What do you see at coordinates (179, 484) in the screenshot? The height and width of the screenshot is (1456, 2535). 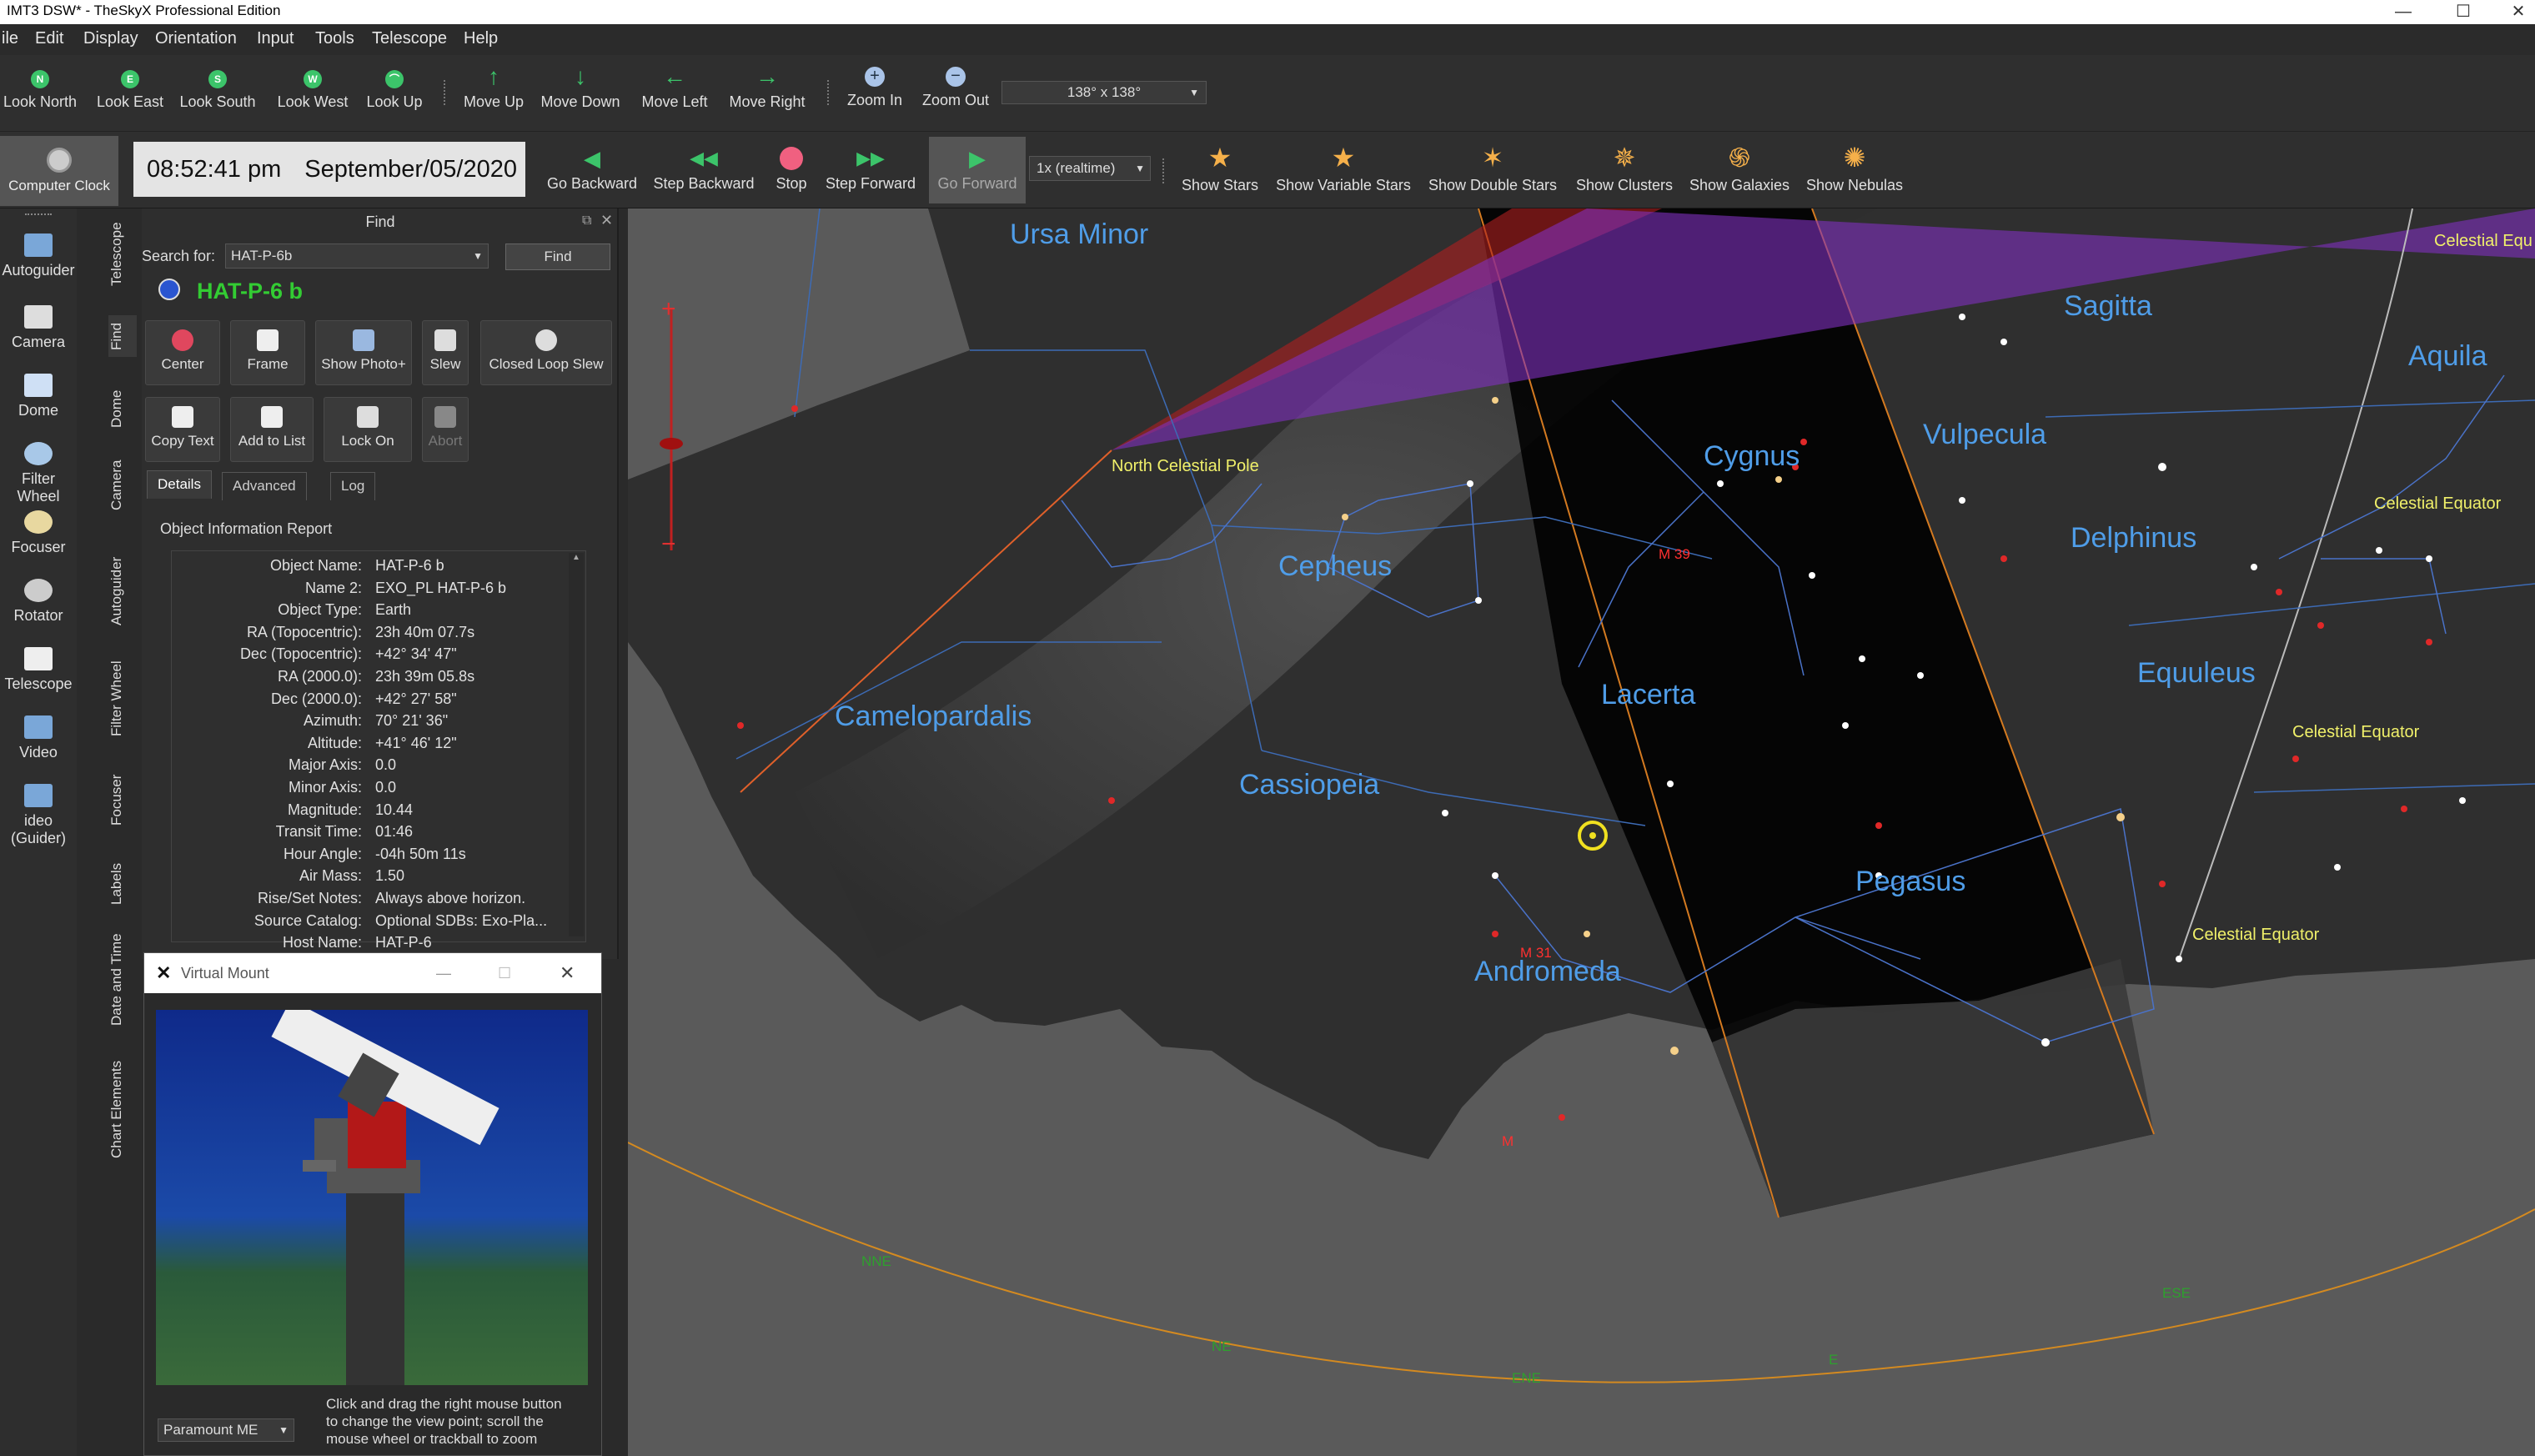 I see `tab-details: Details` at bounding box center [179, 484].